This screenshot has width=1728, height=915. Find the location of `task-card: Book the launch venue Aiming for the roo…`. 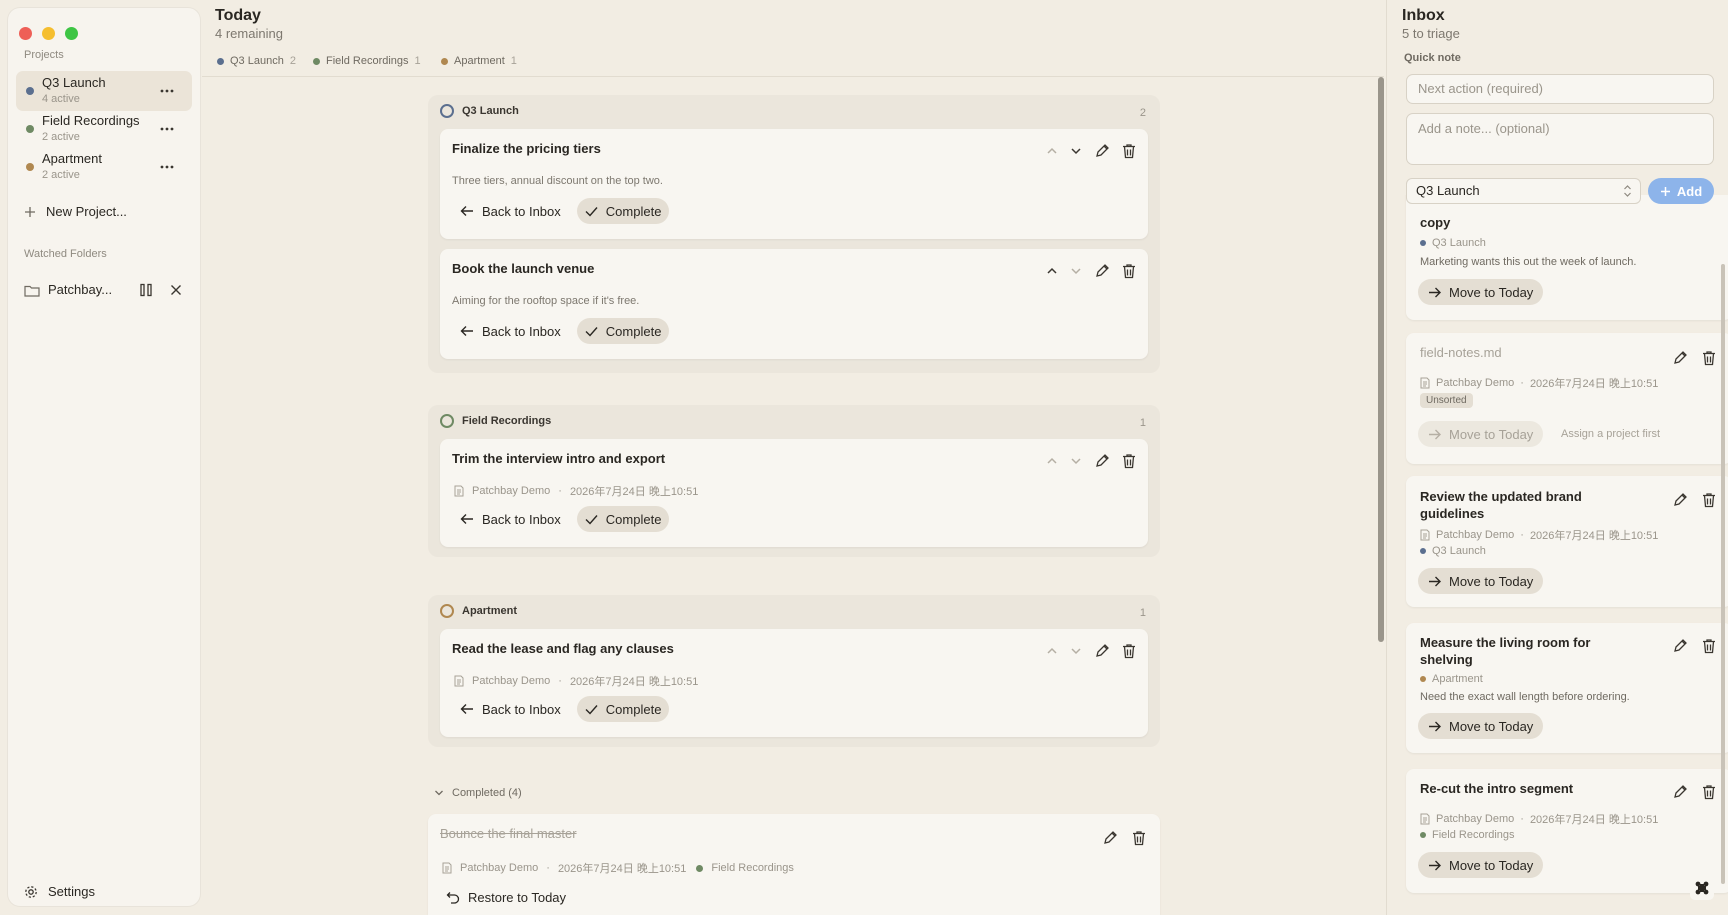

task-card: Book the launch venue Aiming for the roo… is located at coordinates (794, 304).